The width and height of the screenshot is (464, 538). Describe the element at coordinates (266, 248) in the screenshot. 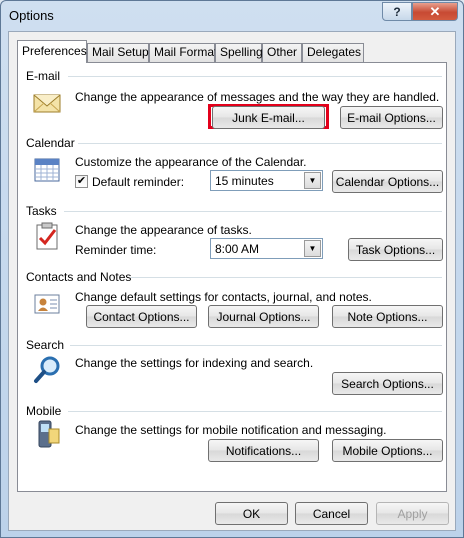

I see `reminder-time-select: 8:00 AM ▼` at that location.